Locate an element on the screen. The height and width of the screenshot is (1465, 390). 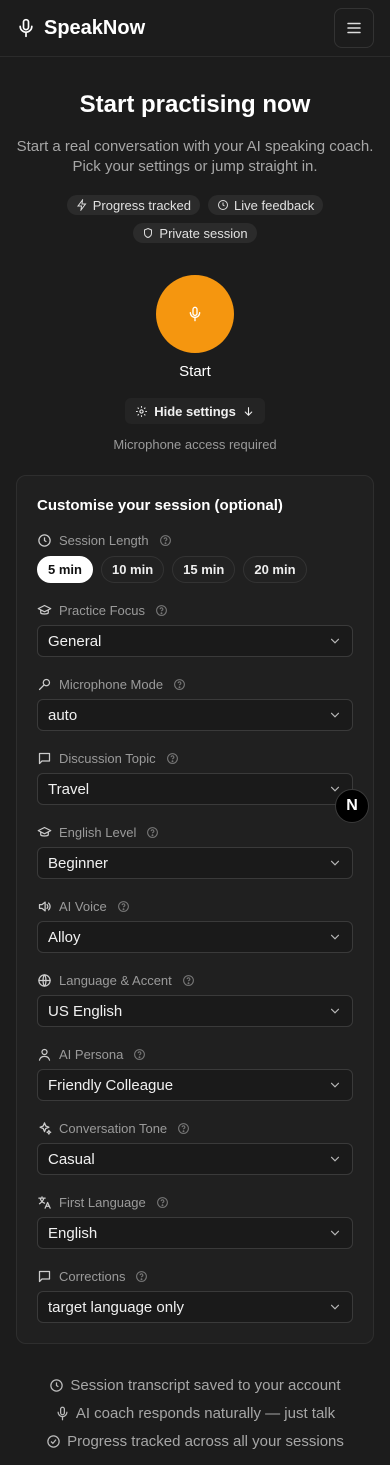
shield-icon is located at coordinates (148, 233).